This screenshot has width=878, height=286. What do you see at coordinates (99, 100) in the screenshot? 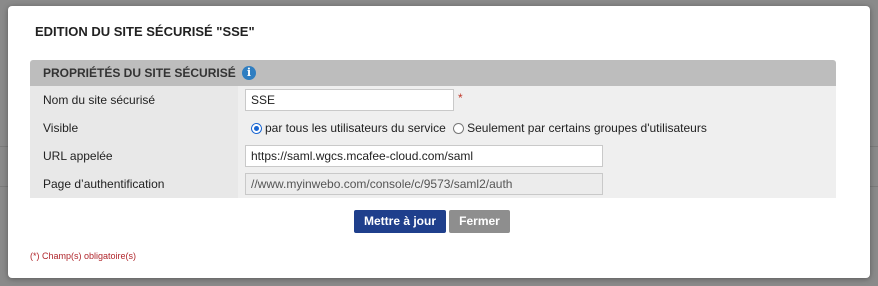
I see `site-name-label: Nom du site sécurisé` at bounding box center [99, 100].